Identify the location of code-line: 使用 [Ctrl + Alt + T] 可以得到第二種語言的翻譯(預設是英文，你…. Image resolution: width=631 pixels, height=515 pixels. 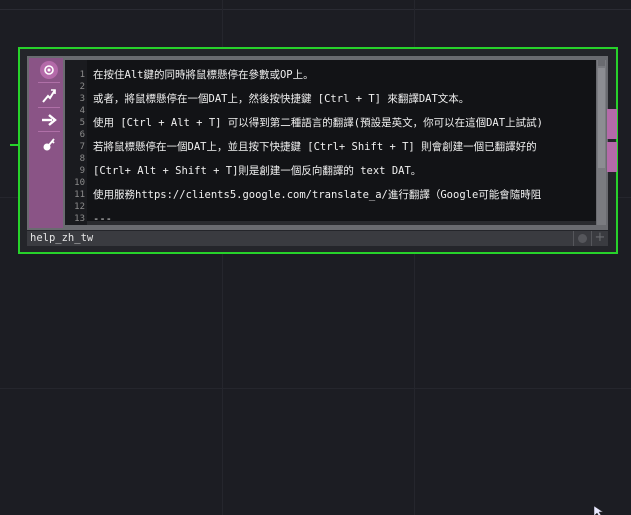
(318, 123).